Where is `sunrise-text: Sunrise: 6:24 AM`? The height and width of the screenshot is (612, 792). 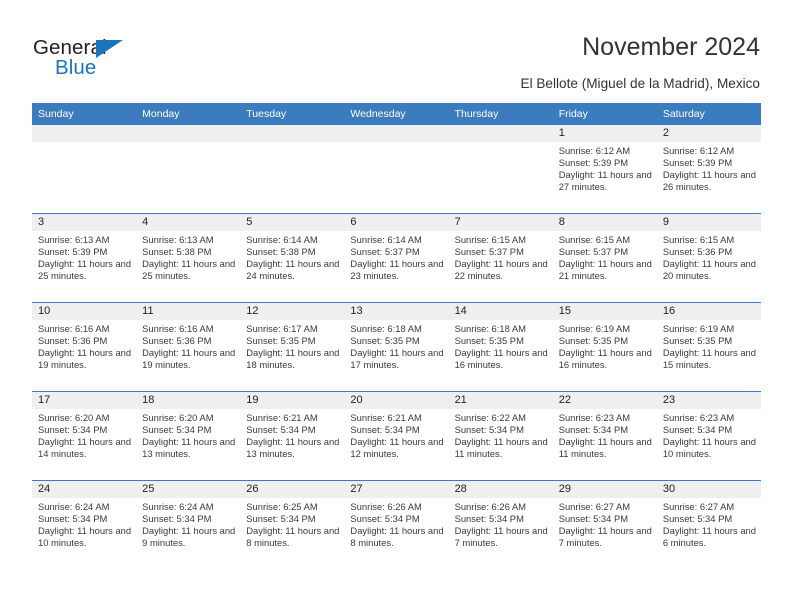 sunrise-text: Sunrise: 6:24 AM is located at coordinates (74, 506).